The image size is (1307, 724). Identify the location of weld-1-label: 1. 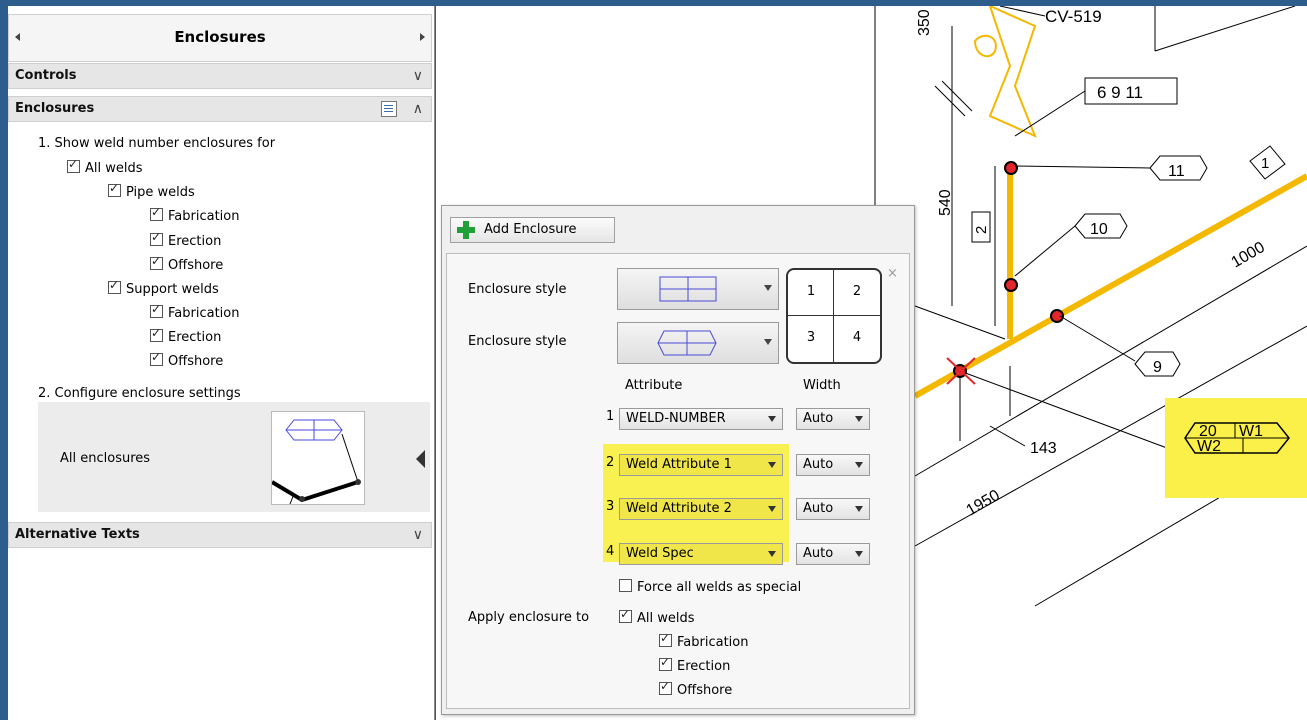
(1265, 163).